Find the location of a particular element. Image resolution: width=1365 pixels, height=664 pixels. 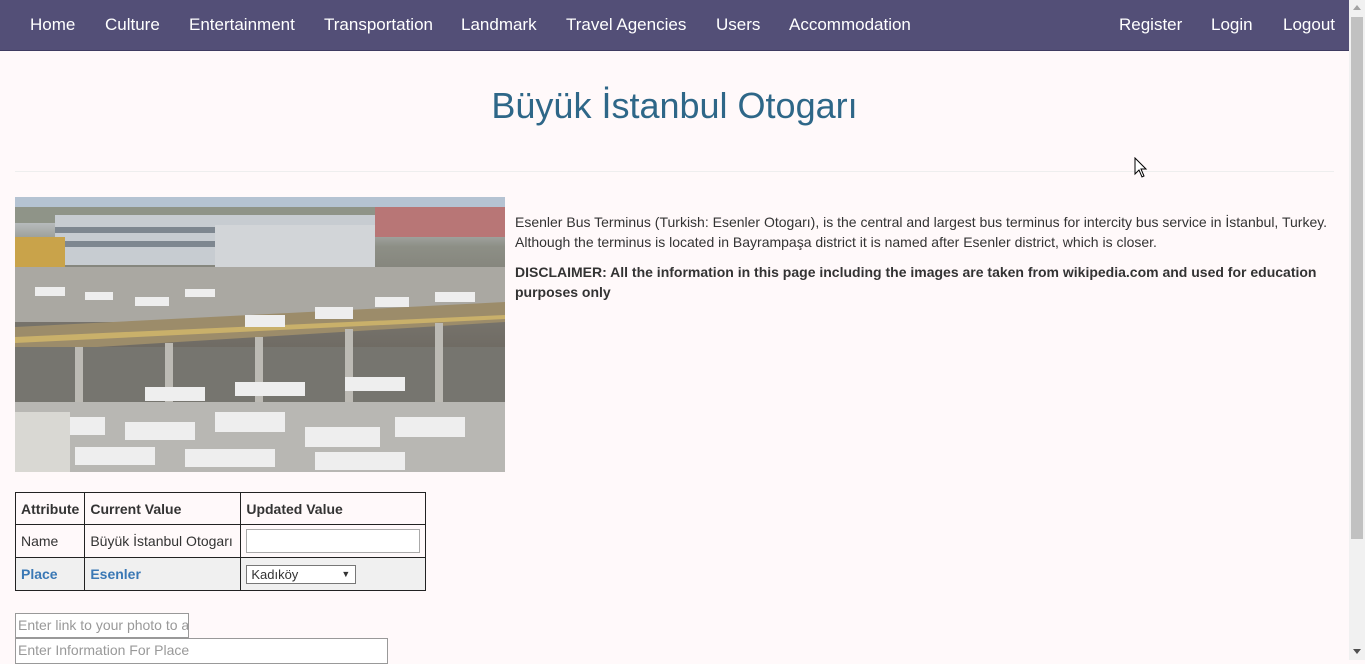

header-updated-value: Updated Value is located at coordinates (333, 508).